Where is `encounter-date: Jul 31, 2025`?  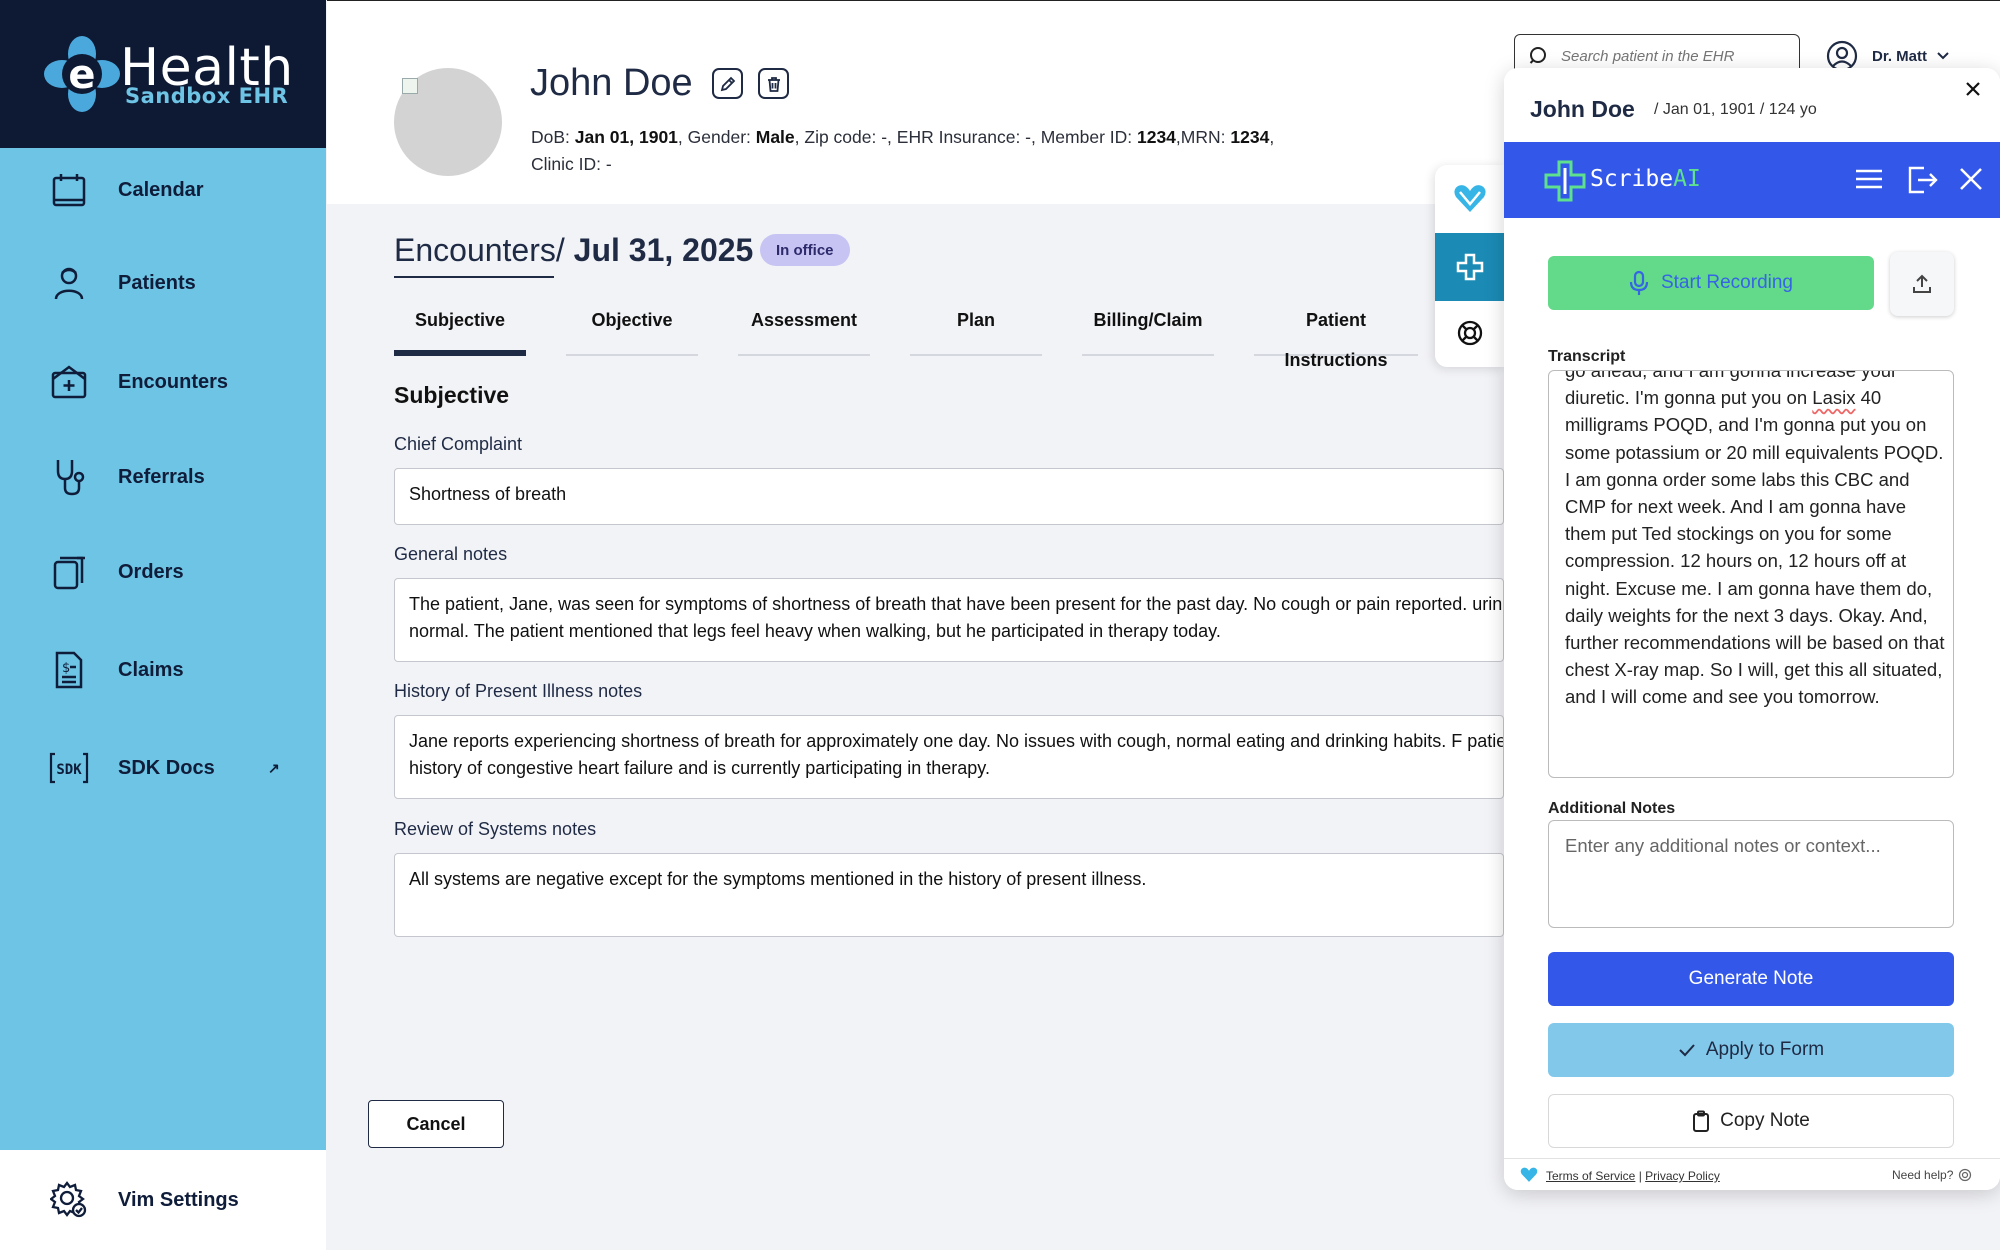
encounter-date: Jul 31, 2025 is located at coordinates (663, 250).